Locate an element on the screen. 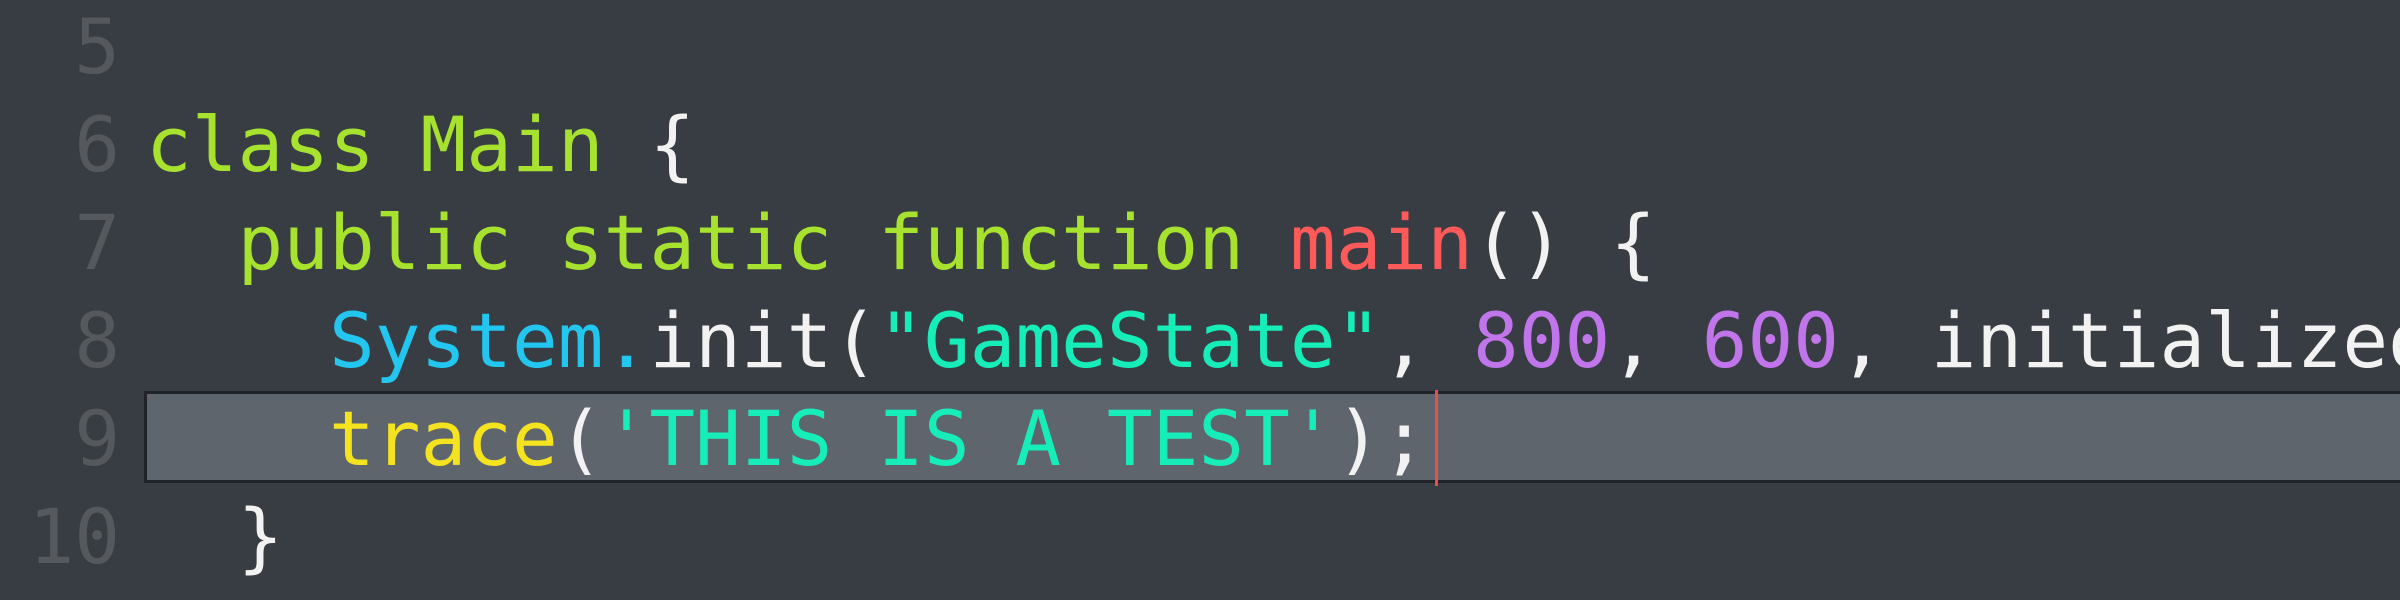 Image resolution: width=2400 pixels, height=600 pixels. line-number-5: 5 is located at coordinates (97, 46).